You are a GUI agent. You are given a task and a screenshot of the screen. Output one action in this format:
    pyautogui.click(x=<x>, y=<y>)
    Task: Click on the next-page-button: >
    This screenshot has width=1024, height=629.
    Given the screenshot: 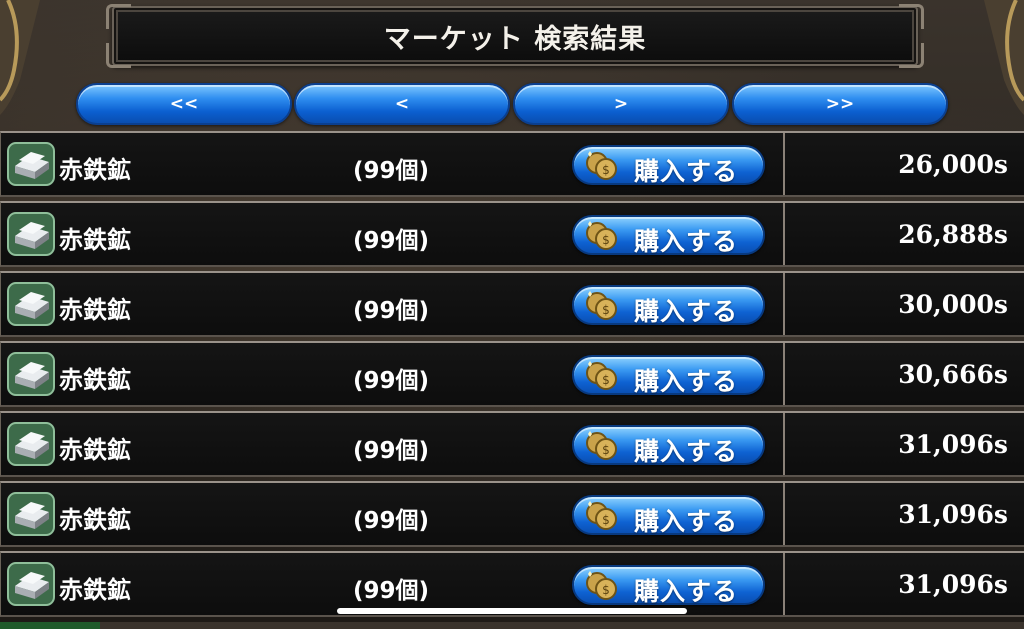 What is the action you would take?
    pyautogui.click(x=621, y=104)
    